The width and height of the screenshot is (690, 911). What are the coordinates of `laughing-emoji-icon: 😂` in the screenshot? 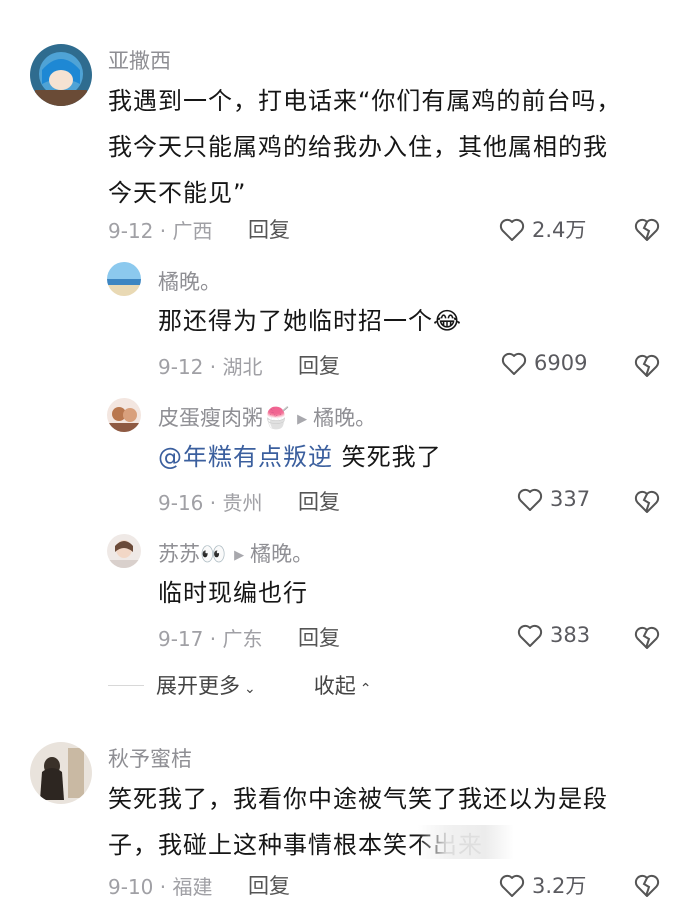 It's located at (448, 321).